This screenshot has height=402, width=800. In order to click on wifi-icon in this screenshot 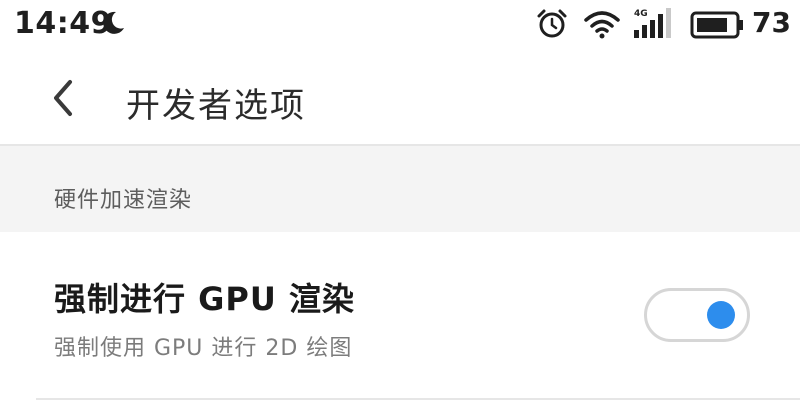, I will do `click(602, 27)`.